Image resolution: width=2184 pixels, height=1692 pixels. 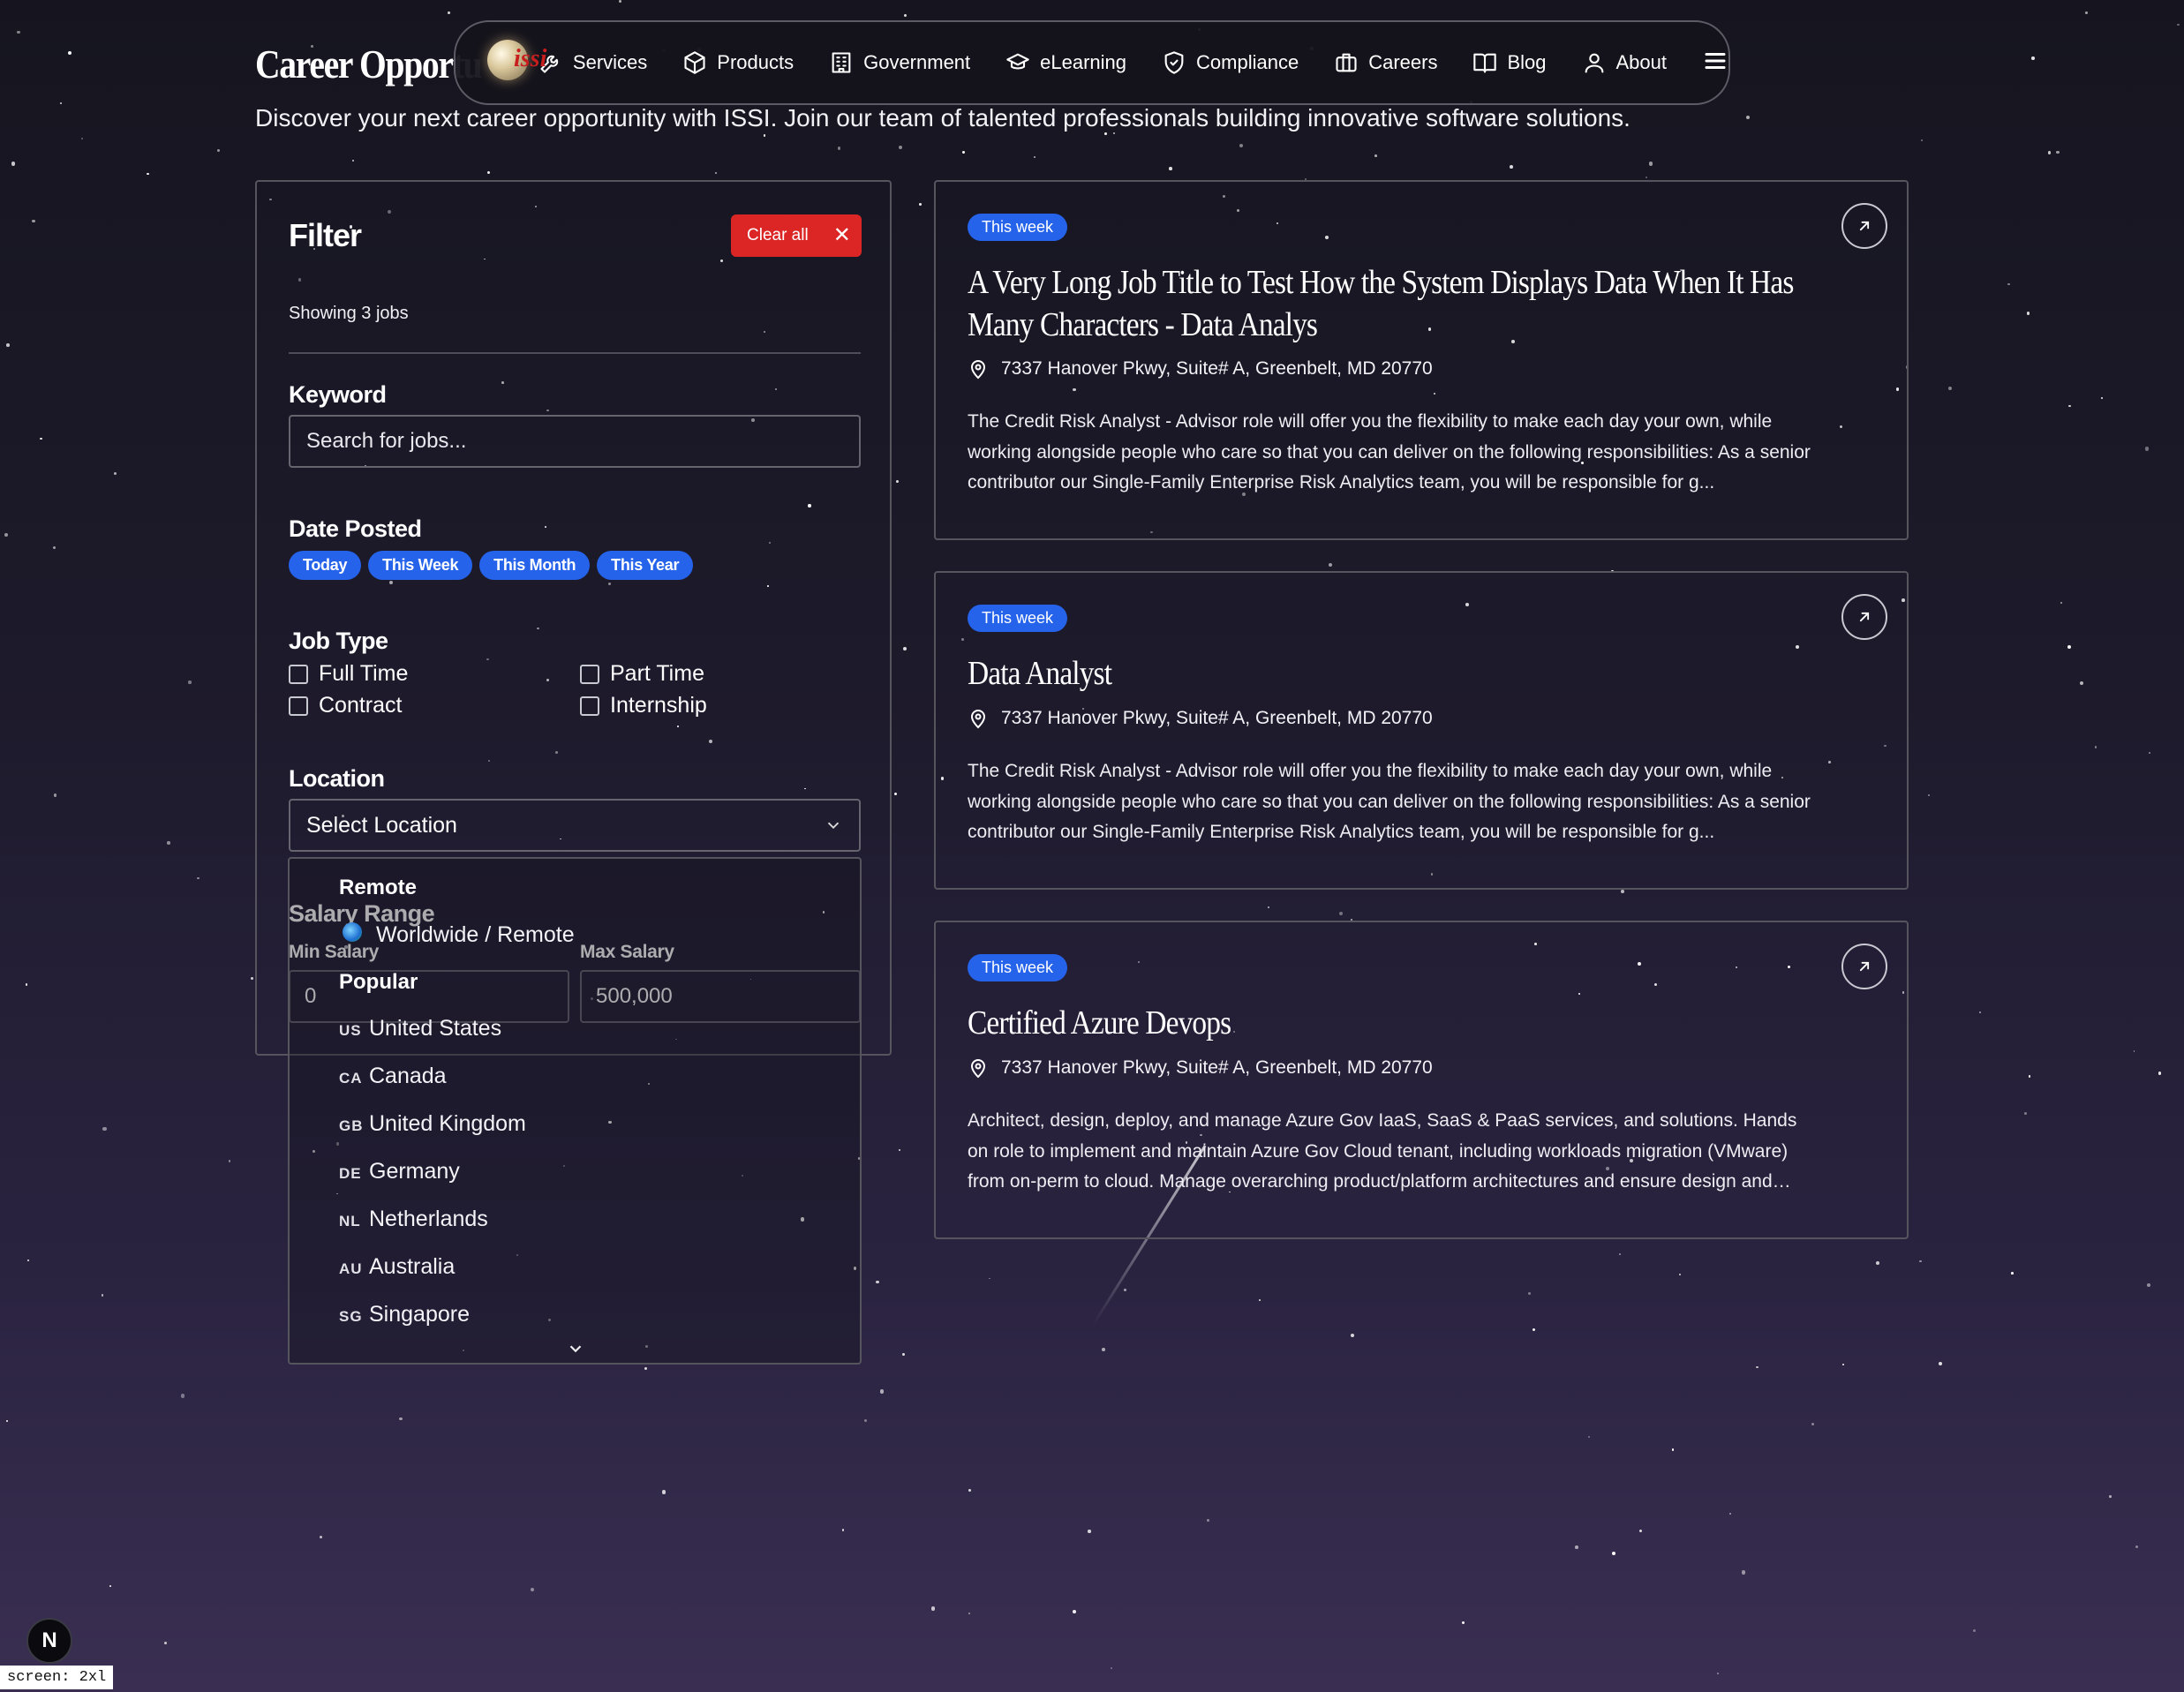 I want to click on location-option-worldwide-remote: Worldwide / Remote, so click(x=459, y=935).